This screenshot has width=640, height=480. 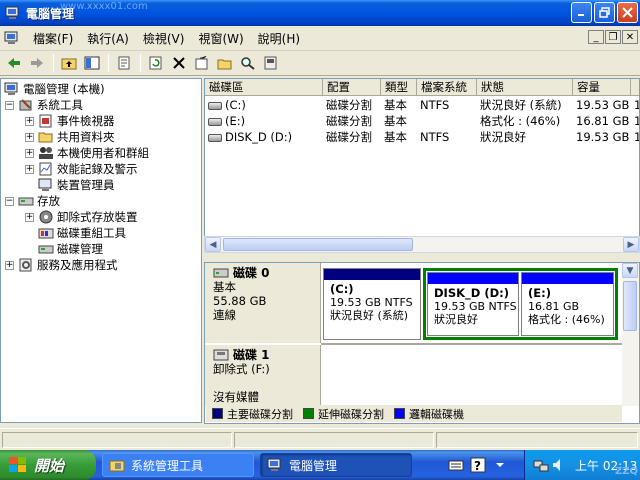 What do you see at coordinates (435, 105) in the screenshot?
I see `filesystem-cell: NTFS` at bounding box center [435, 105].